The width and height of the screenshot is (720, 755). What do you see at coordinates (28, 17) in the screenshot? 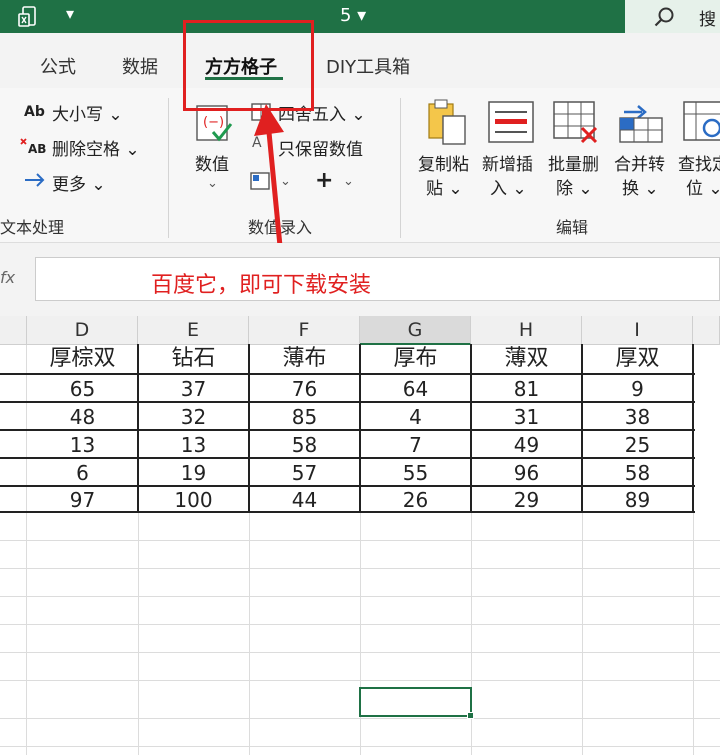
I see `file-icon` at bounding box center [28, 17].